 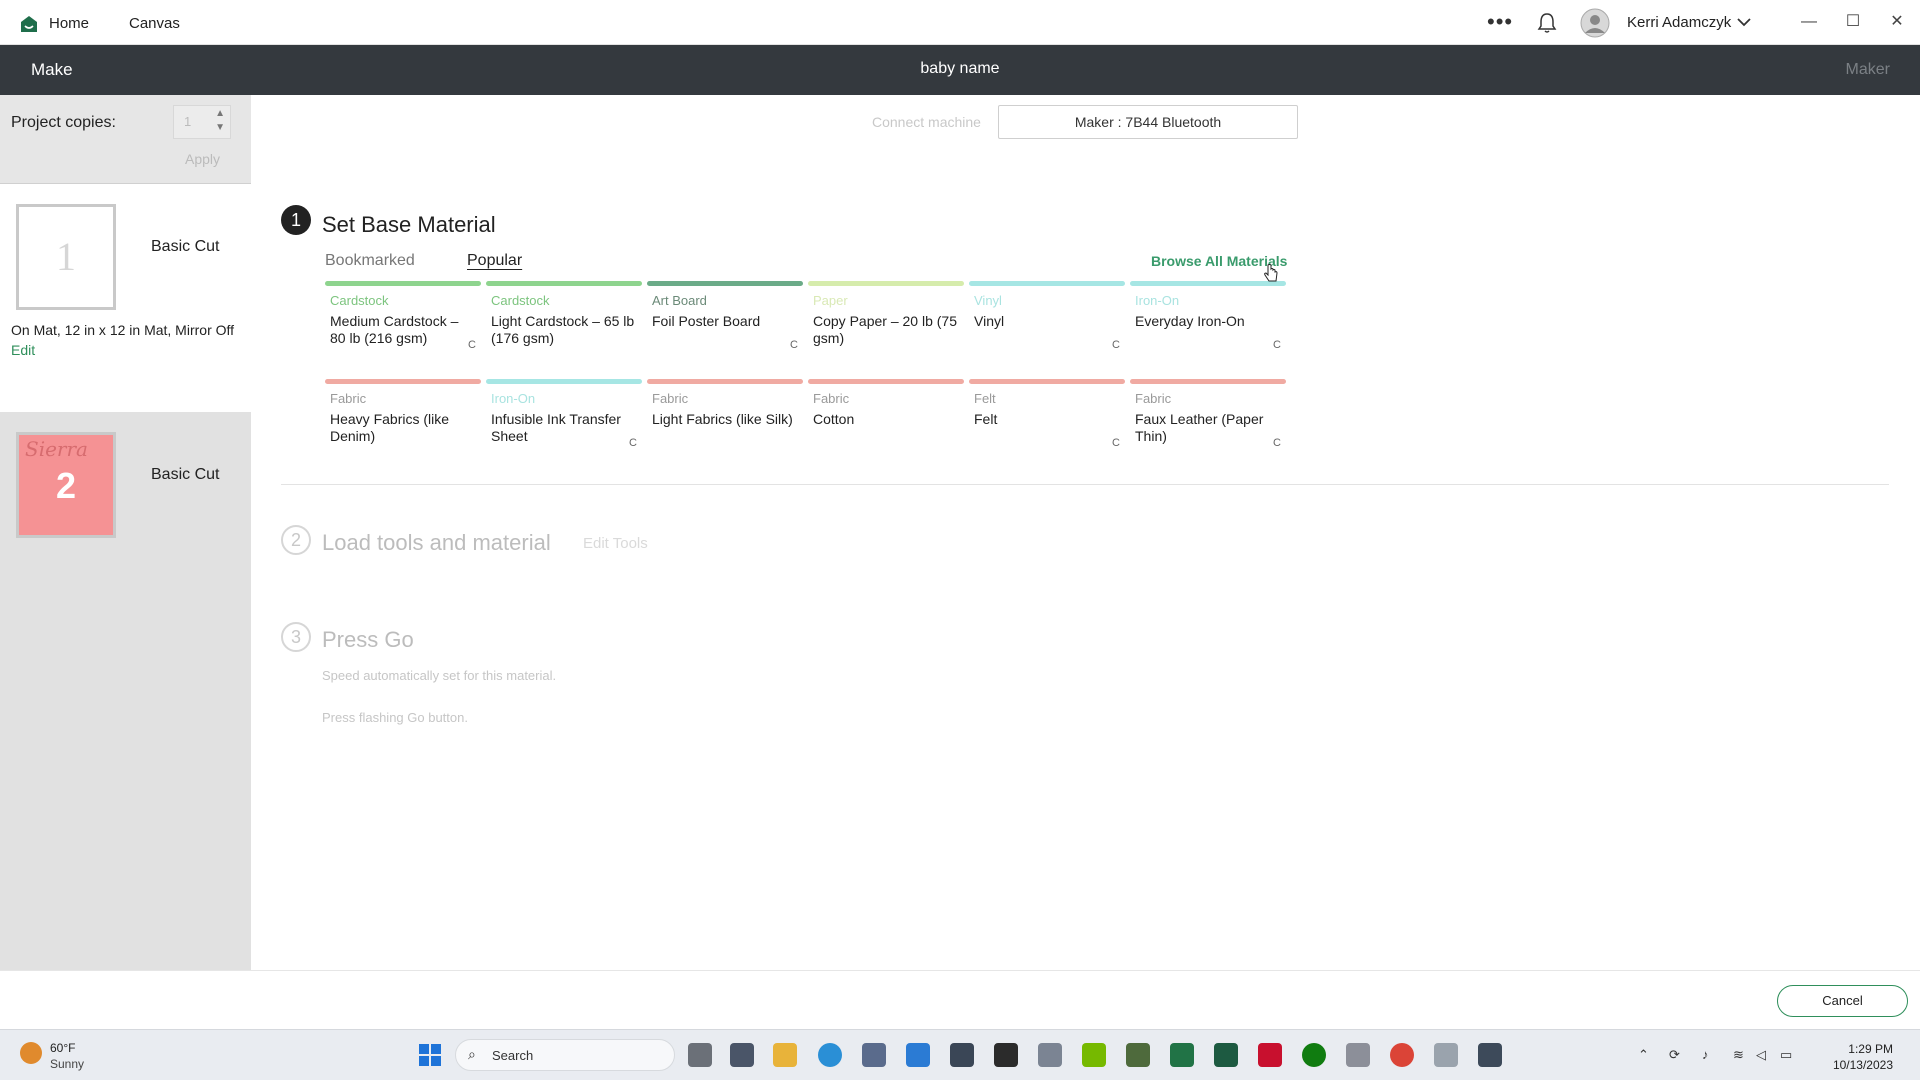 I want to click on task-view-icon, so click(x=700, y=1055).